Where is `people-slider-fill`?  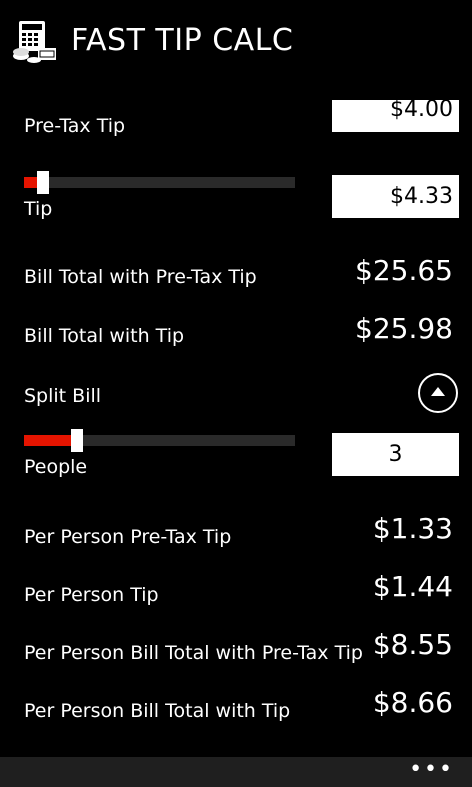 people-slider-fill is located at coordinates (48, 440).